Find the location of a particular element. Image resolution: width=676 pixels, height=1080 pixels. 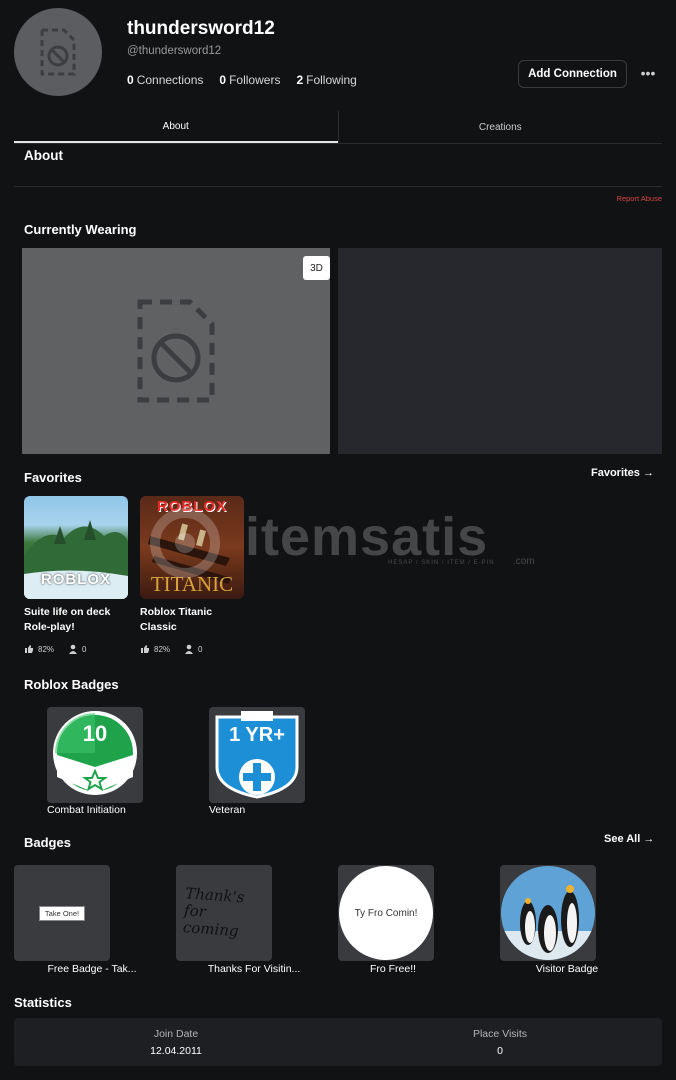

watermark-subtext: HESAP / SKIN / ITEM / E-PIN is located at coordinates (441, 563).